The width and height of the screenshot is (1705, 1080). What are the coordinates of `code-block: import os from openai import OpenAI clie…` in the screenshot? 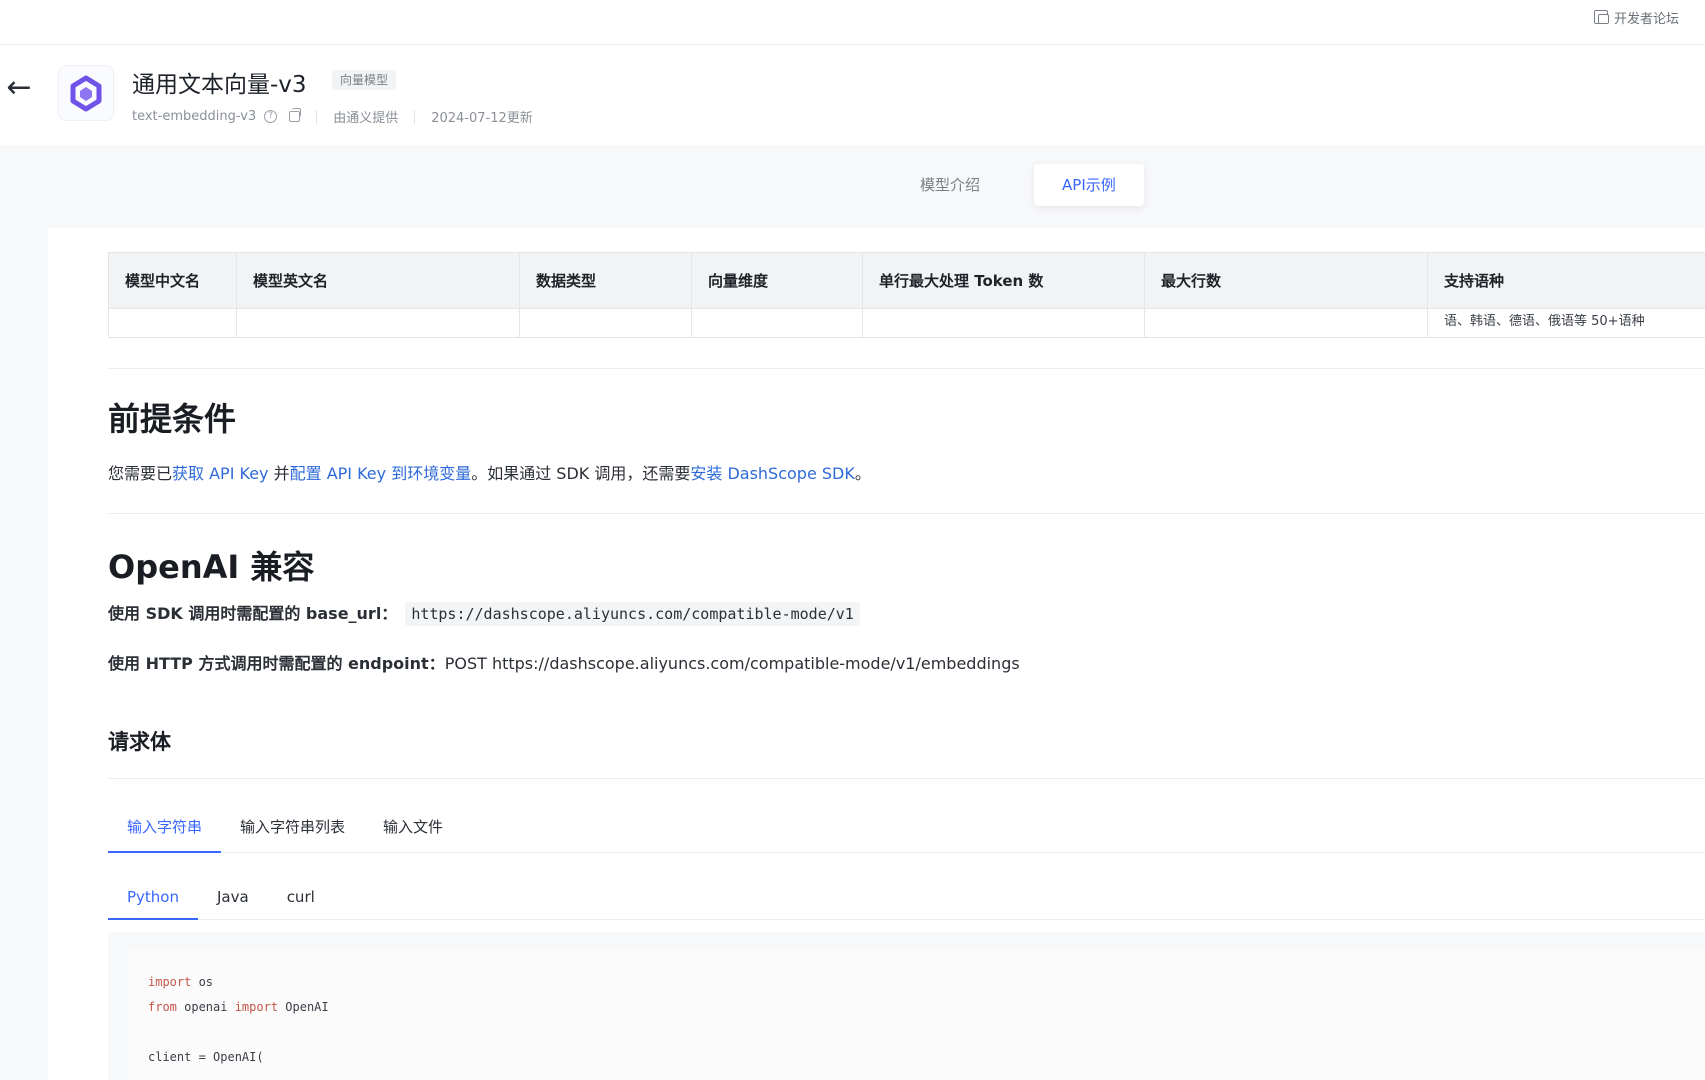 It's located at (916, 1015).